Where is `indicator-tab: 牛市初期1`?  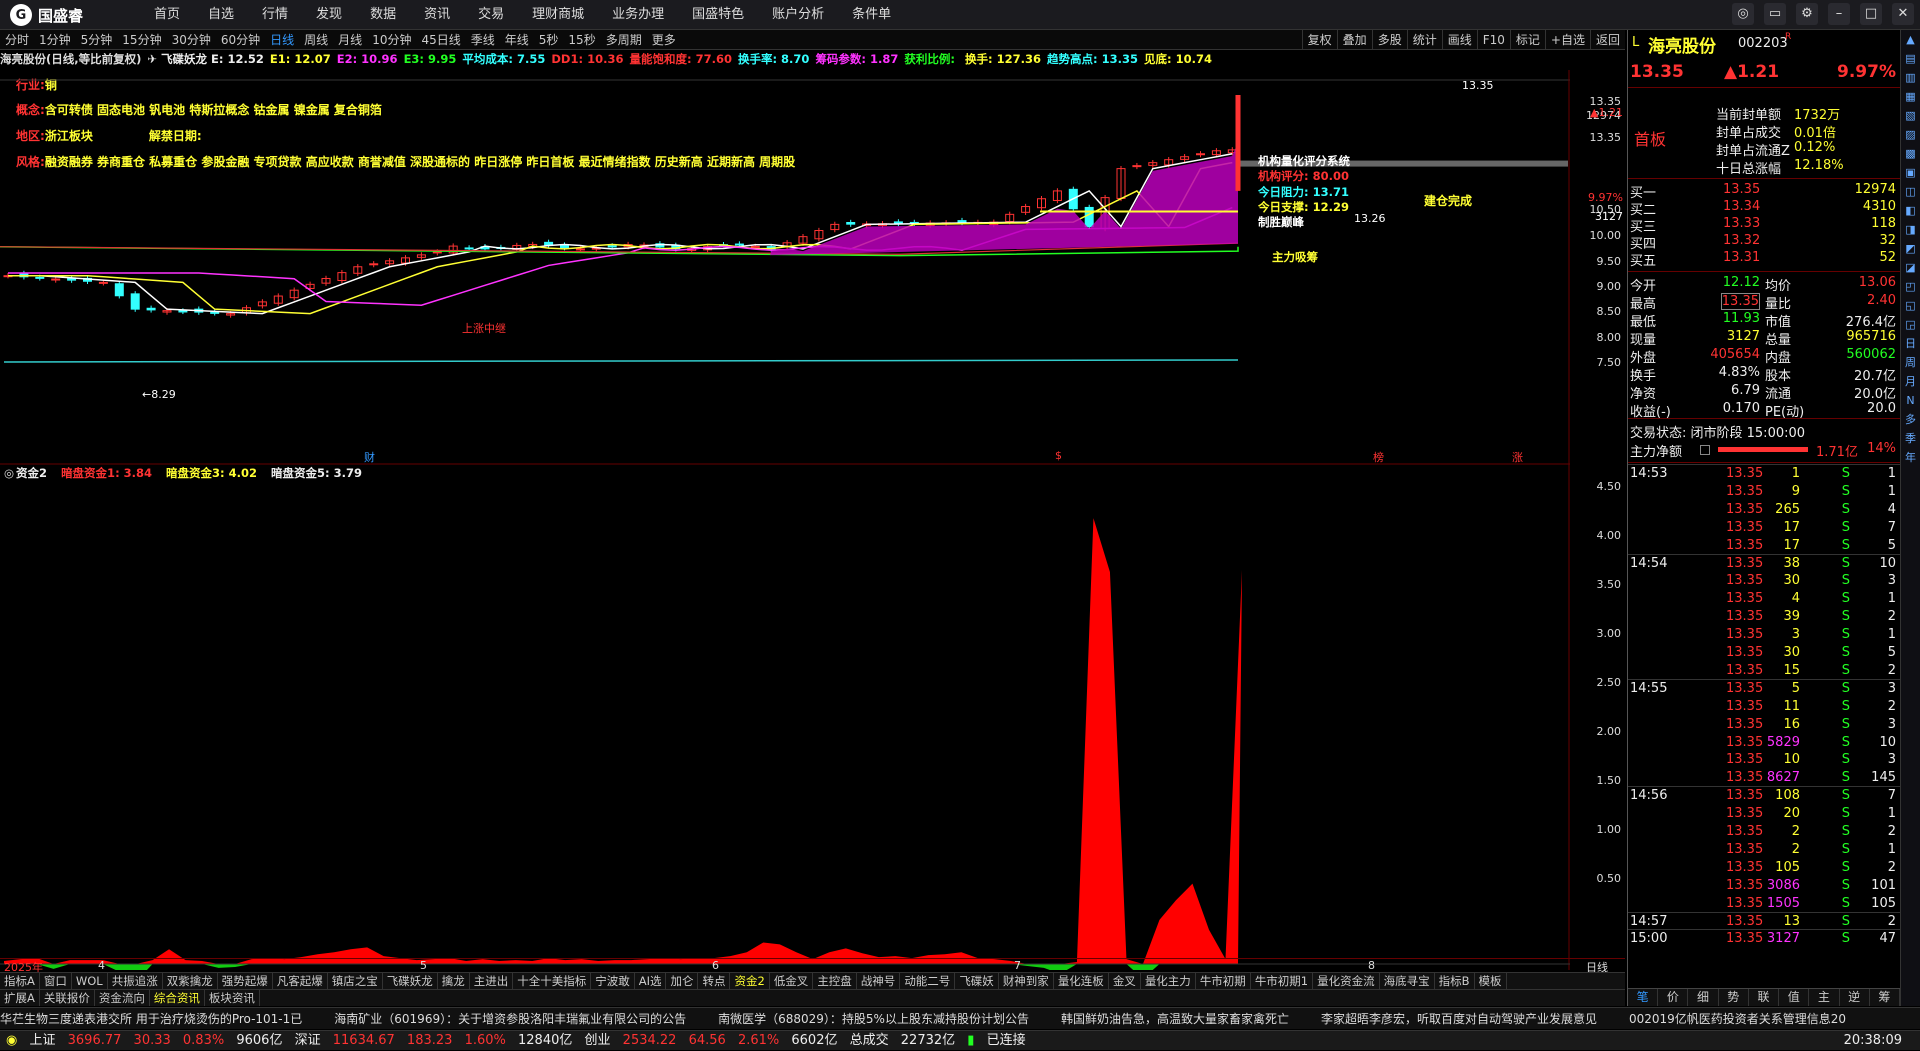 indicator-tab: 牛市初期1 is located at coordinates (1282, 981).